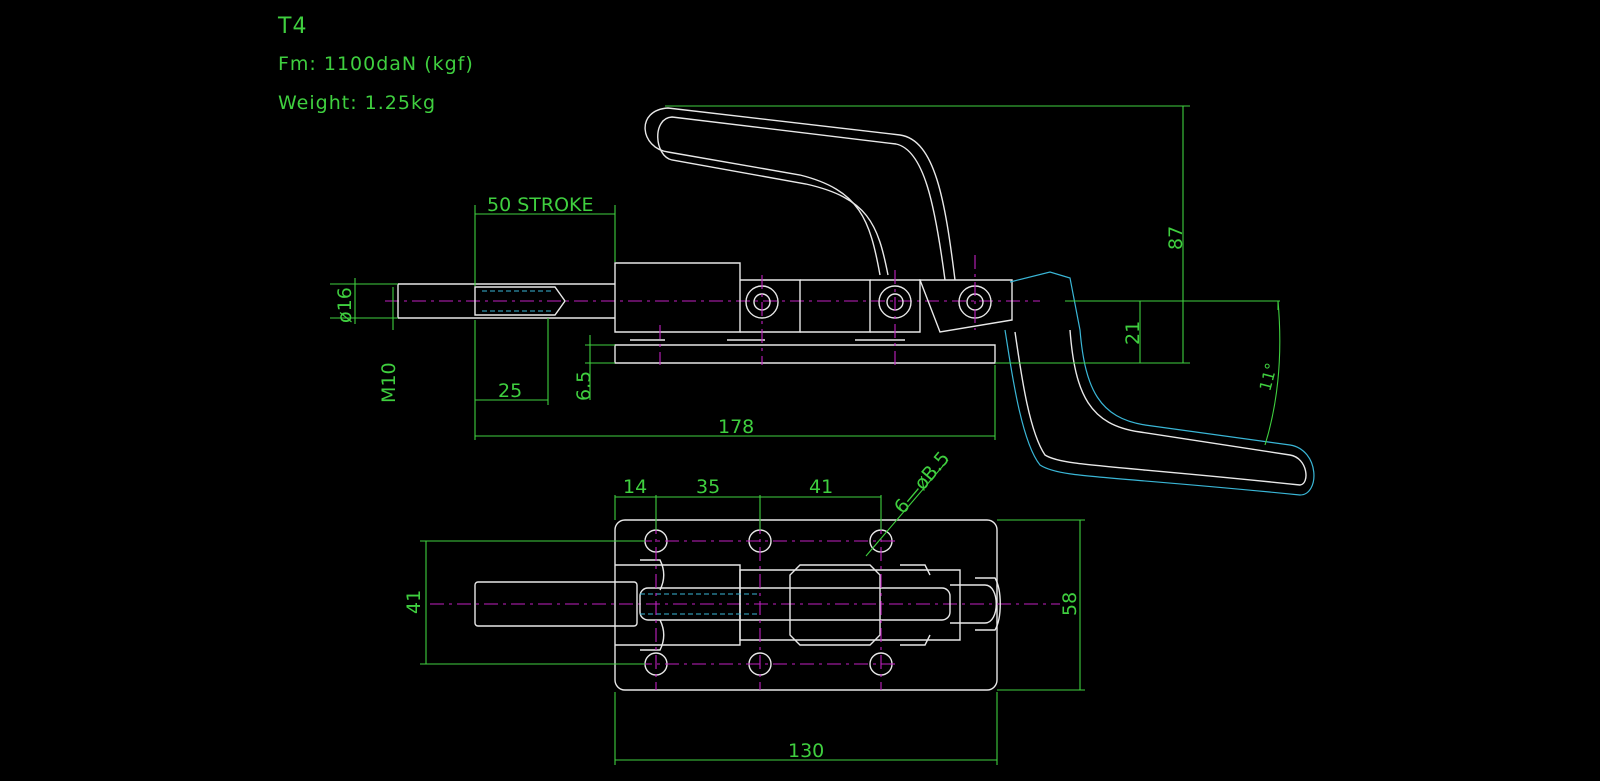 Image resolution: width=1600 pixels, height=781 pixels. Describe the element at coordinates (345, 305) in the screenshot. I see `rod-dia-label: ø16` at that location.